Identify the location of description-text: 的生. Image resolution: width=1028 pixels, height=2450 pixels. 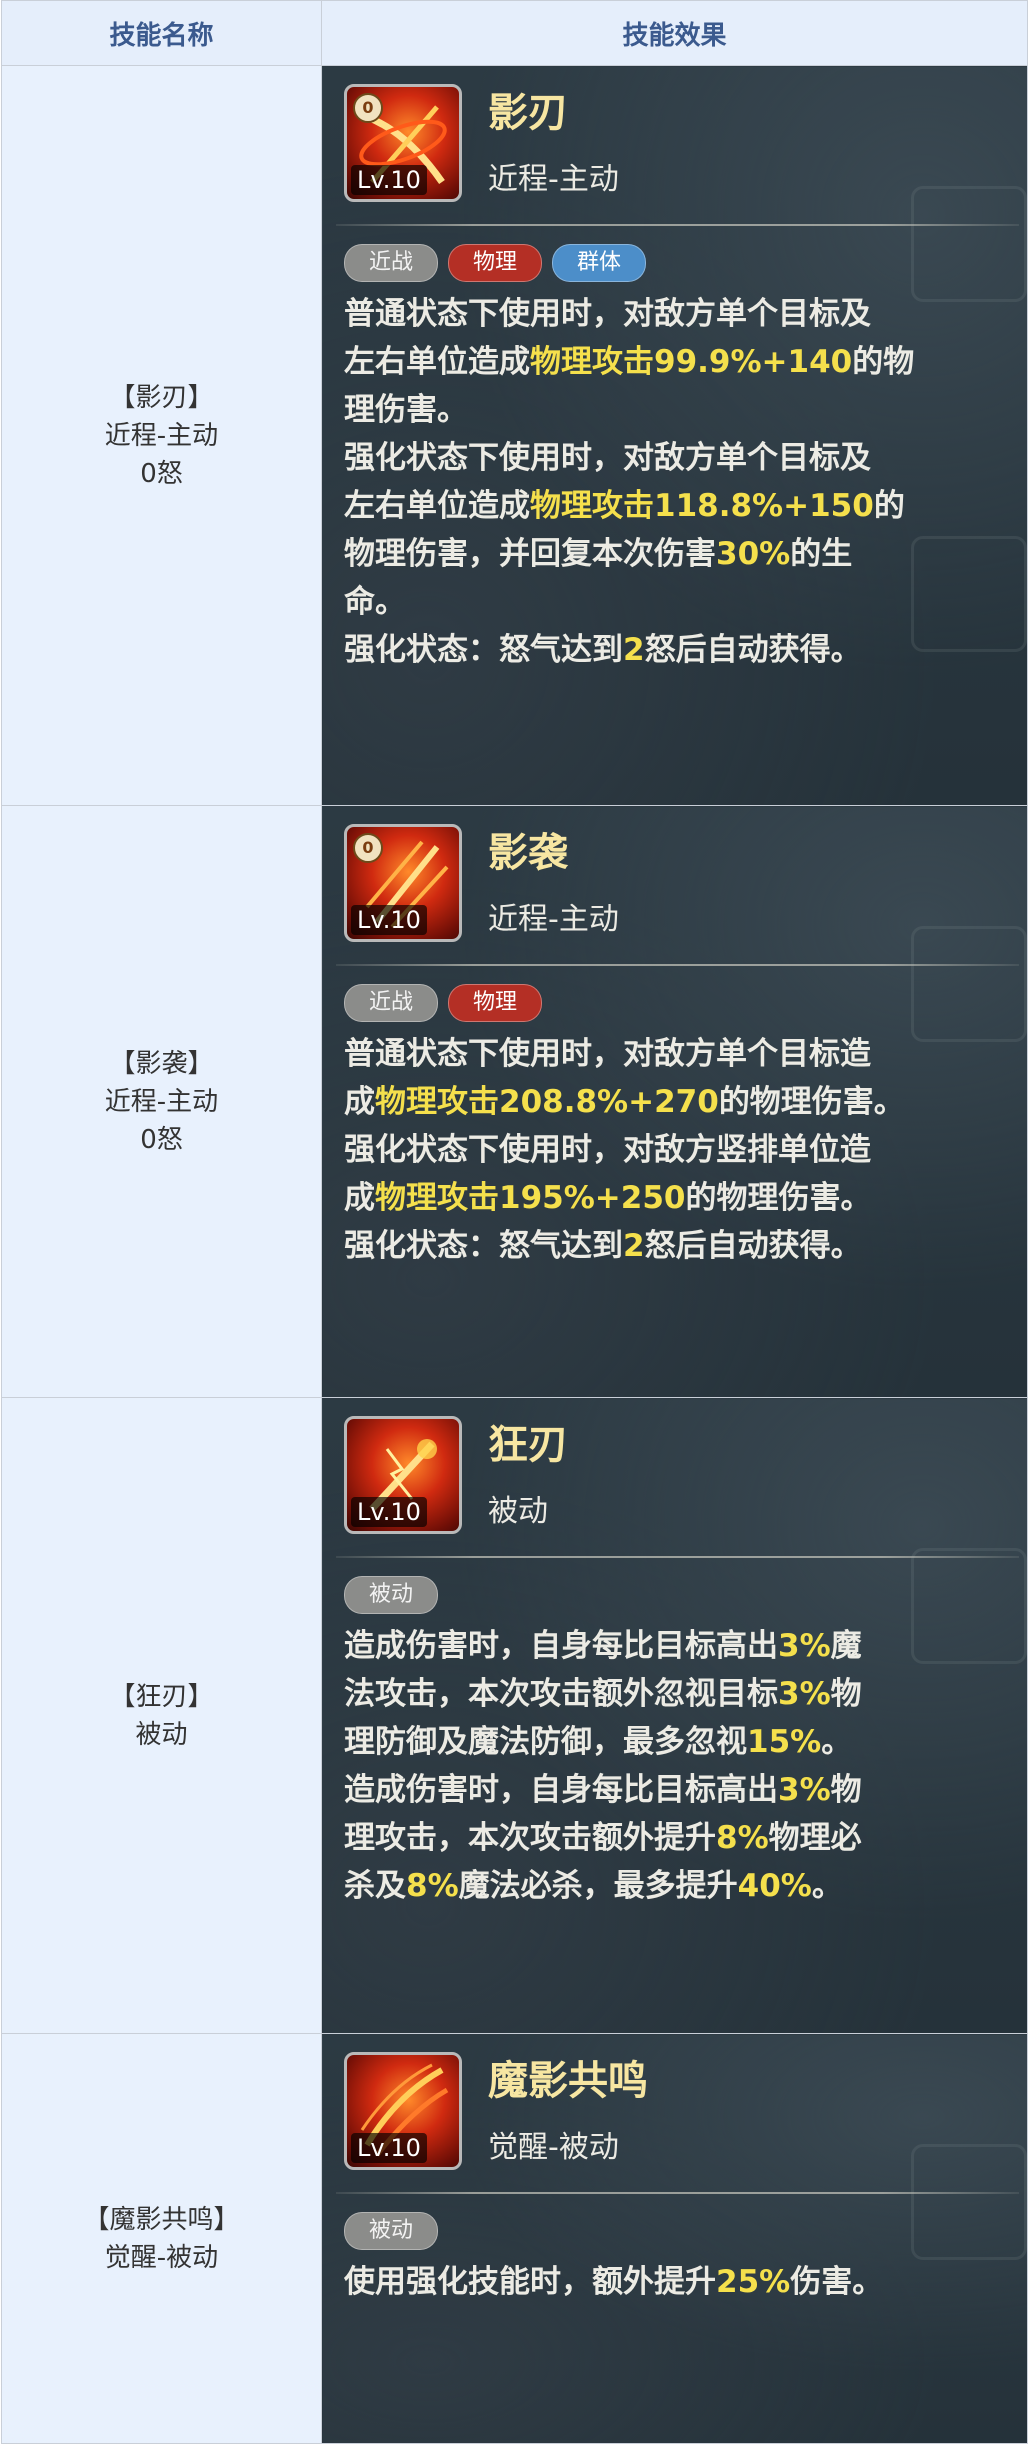
(821, 554).